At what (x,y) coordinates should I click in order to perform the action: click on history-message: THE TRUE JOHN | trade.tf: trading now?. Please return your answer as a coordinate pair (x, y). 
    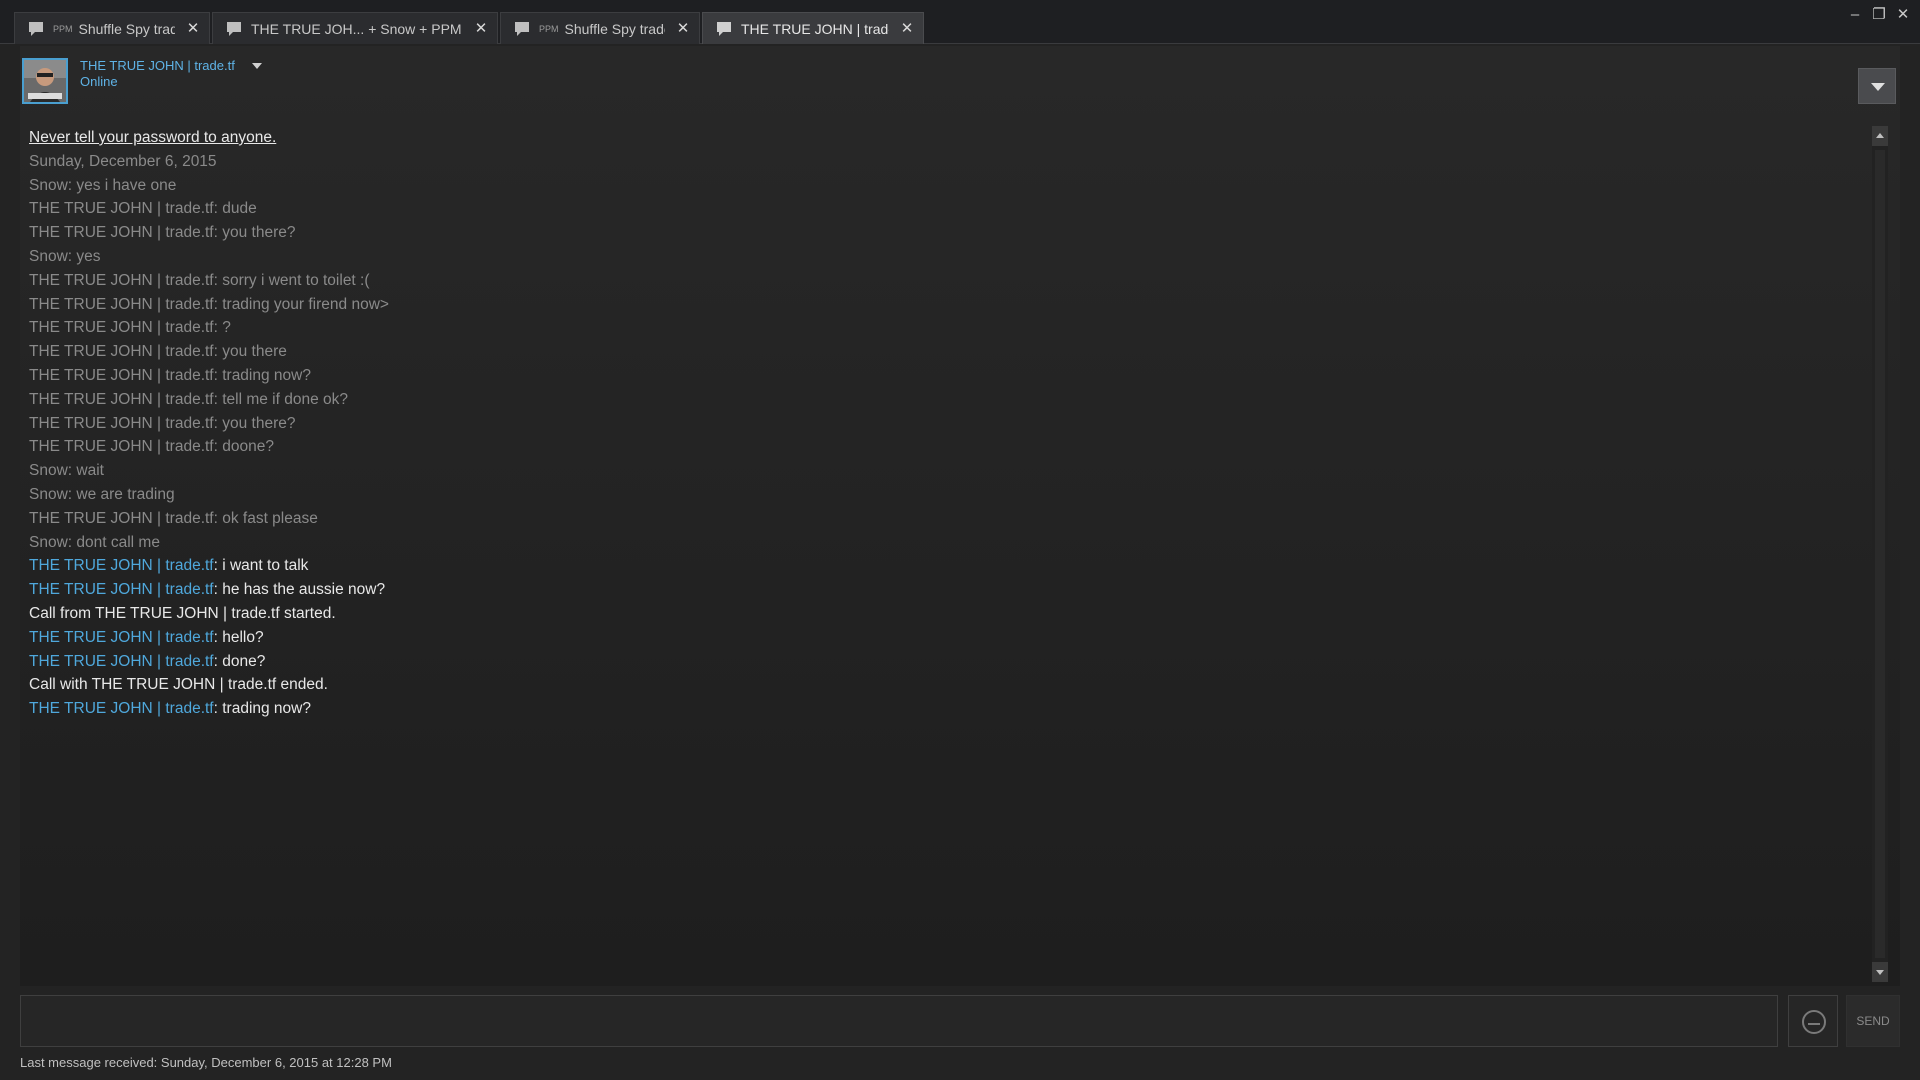
    Looking at the image, I should click on (170, 375).